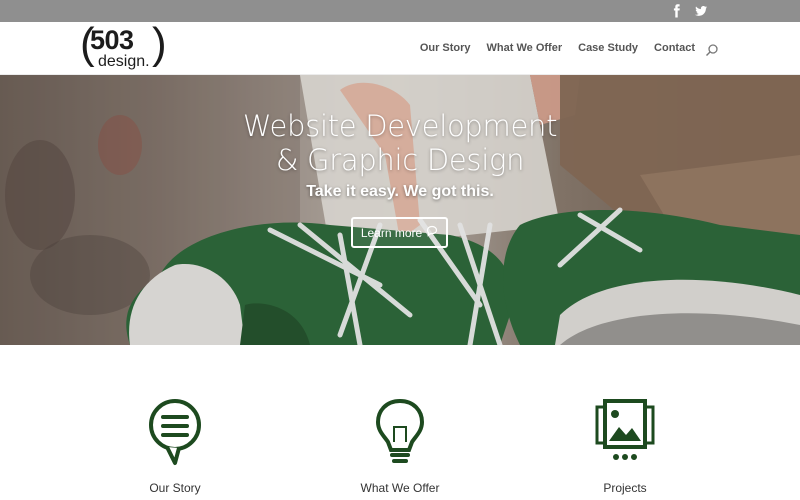  Describe the element at coordinates (445, 48) in the screenshot. I see `nav-item-our-story: Our Story` at that location.